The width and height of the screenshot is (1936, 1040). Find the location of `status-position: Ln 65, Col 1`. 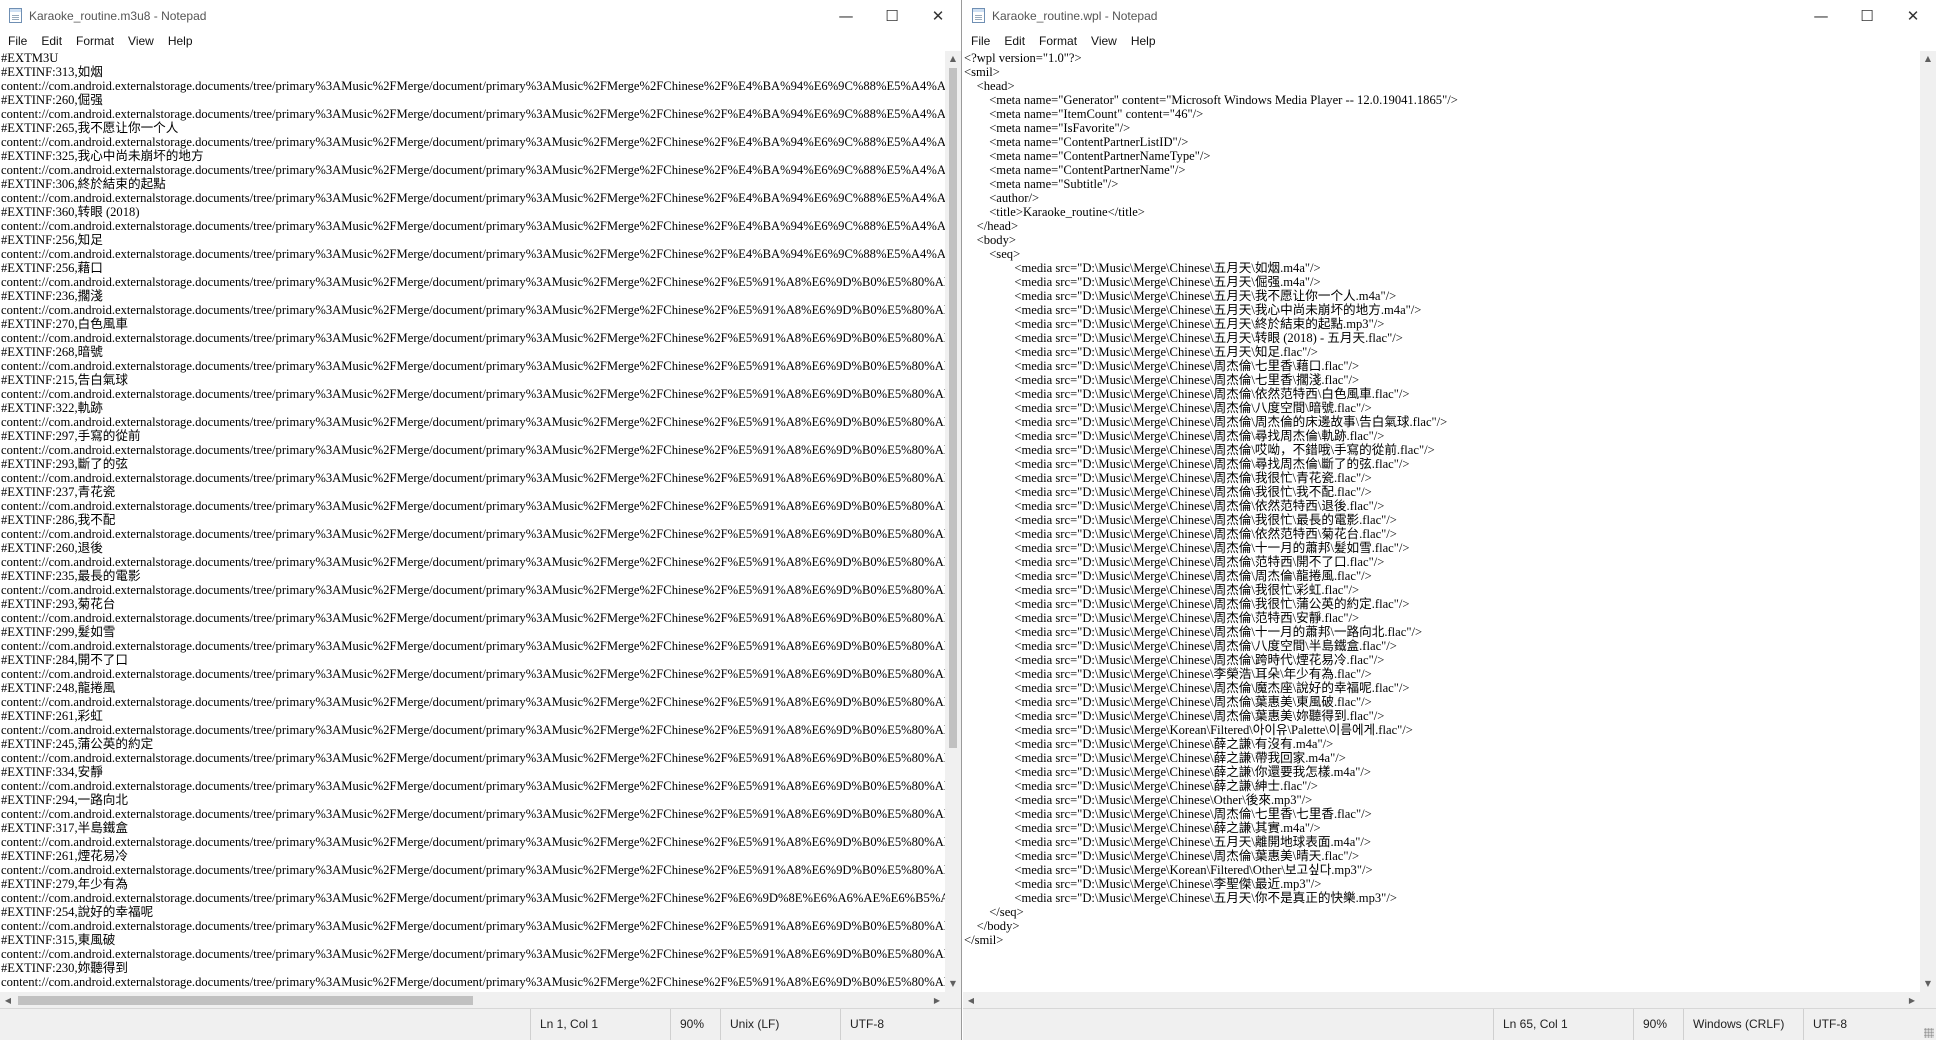

status-position: Ln 65, Col 1 is located at coordinates (1563, 1024).